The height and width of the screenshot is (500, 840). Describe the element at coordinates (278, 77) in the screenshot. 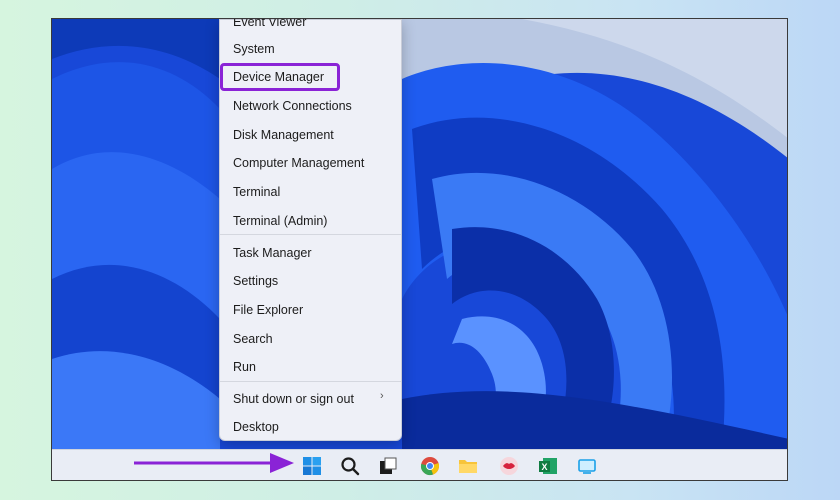

I see `menu-item-device-manager: Device Manager` at that location.